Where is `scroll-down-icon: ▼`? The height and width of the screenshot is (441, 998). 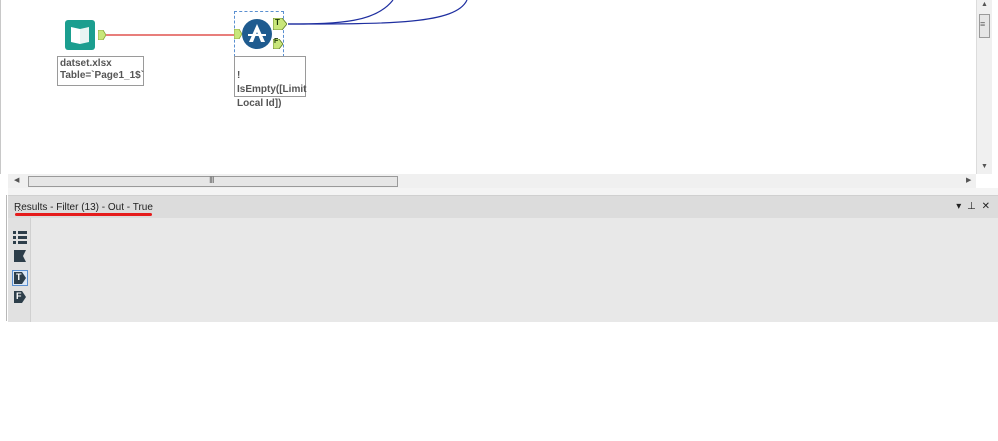 scroll-down-icon: ▼ is located at coordinates (984, 166).